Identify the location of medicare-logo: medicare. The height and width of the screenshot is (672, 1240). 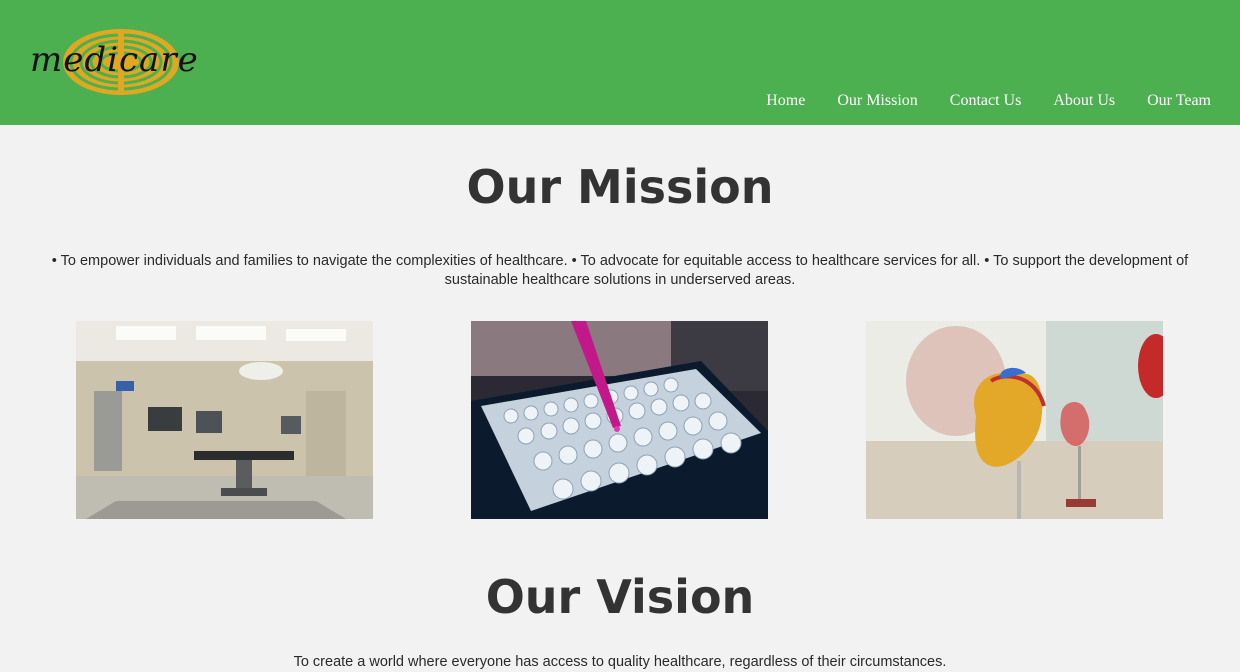
(125, 62).